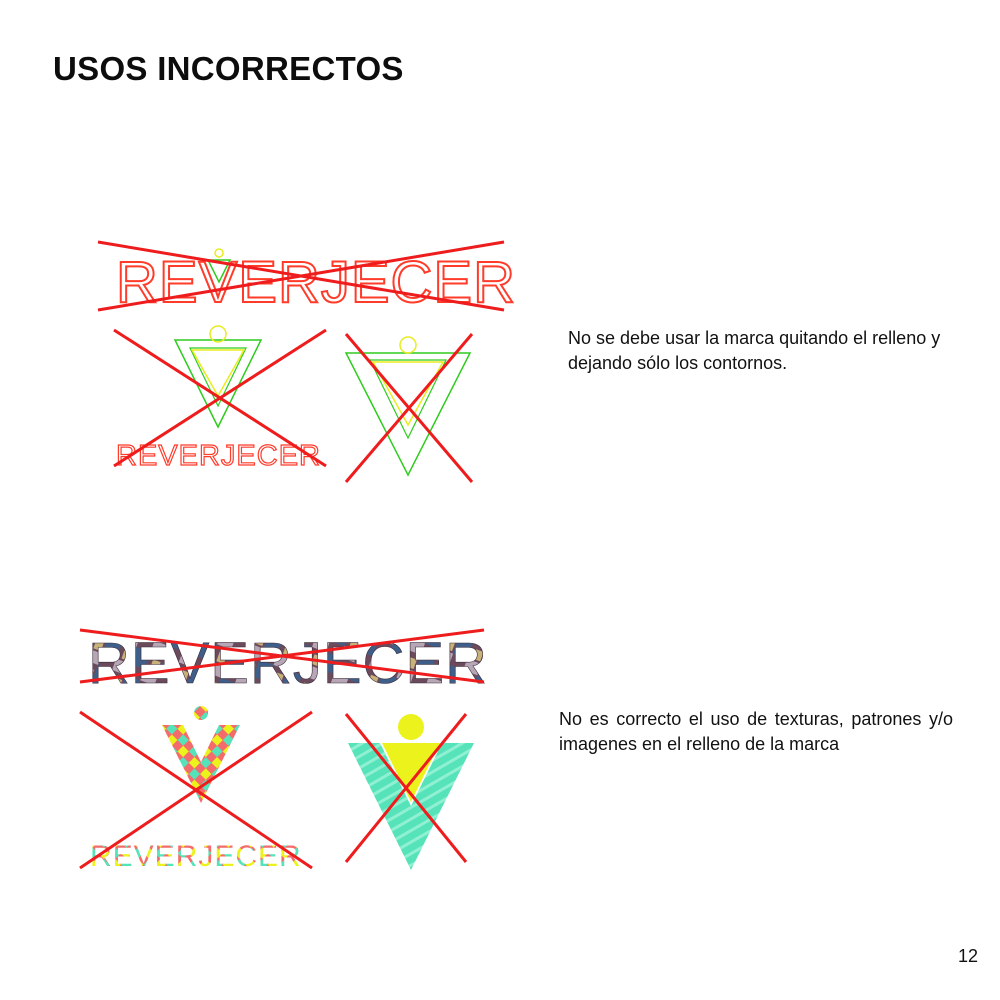  I want to click on textured-logo-examples: REVERJECER REVERJECER, so click(283, 750).